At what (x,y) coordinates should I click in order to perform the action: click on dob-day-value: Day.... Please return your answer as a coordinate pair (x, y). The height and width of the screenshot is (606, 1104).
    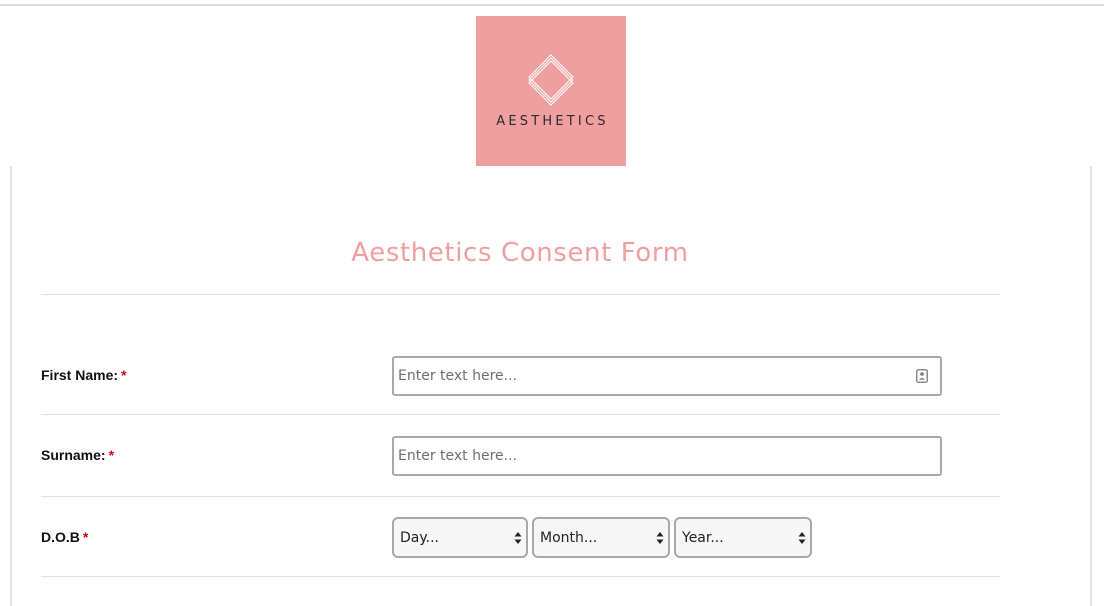
    Looking at the image, I should click on (419, 538).